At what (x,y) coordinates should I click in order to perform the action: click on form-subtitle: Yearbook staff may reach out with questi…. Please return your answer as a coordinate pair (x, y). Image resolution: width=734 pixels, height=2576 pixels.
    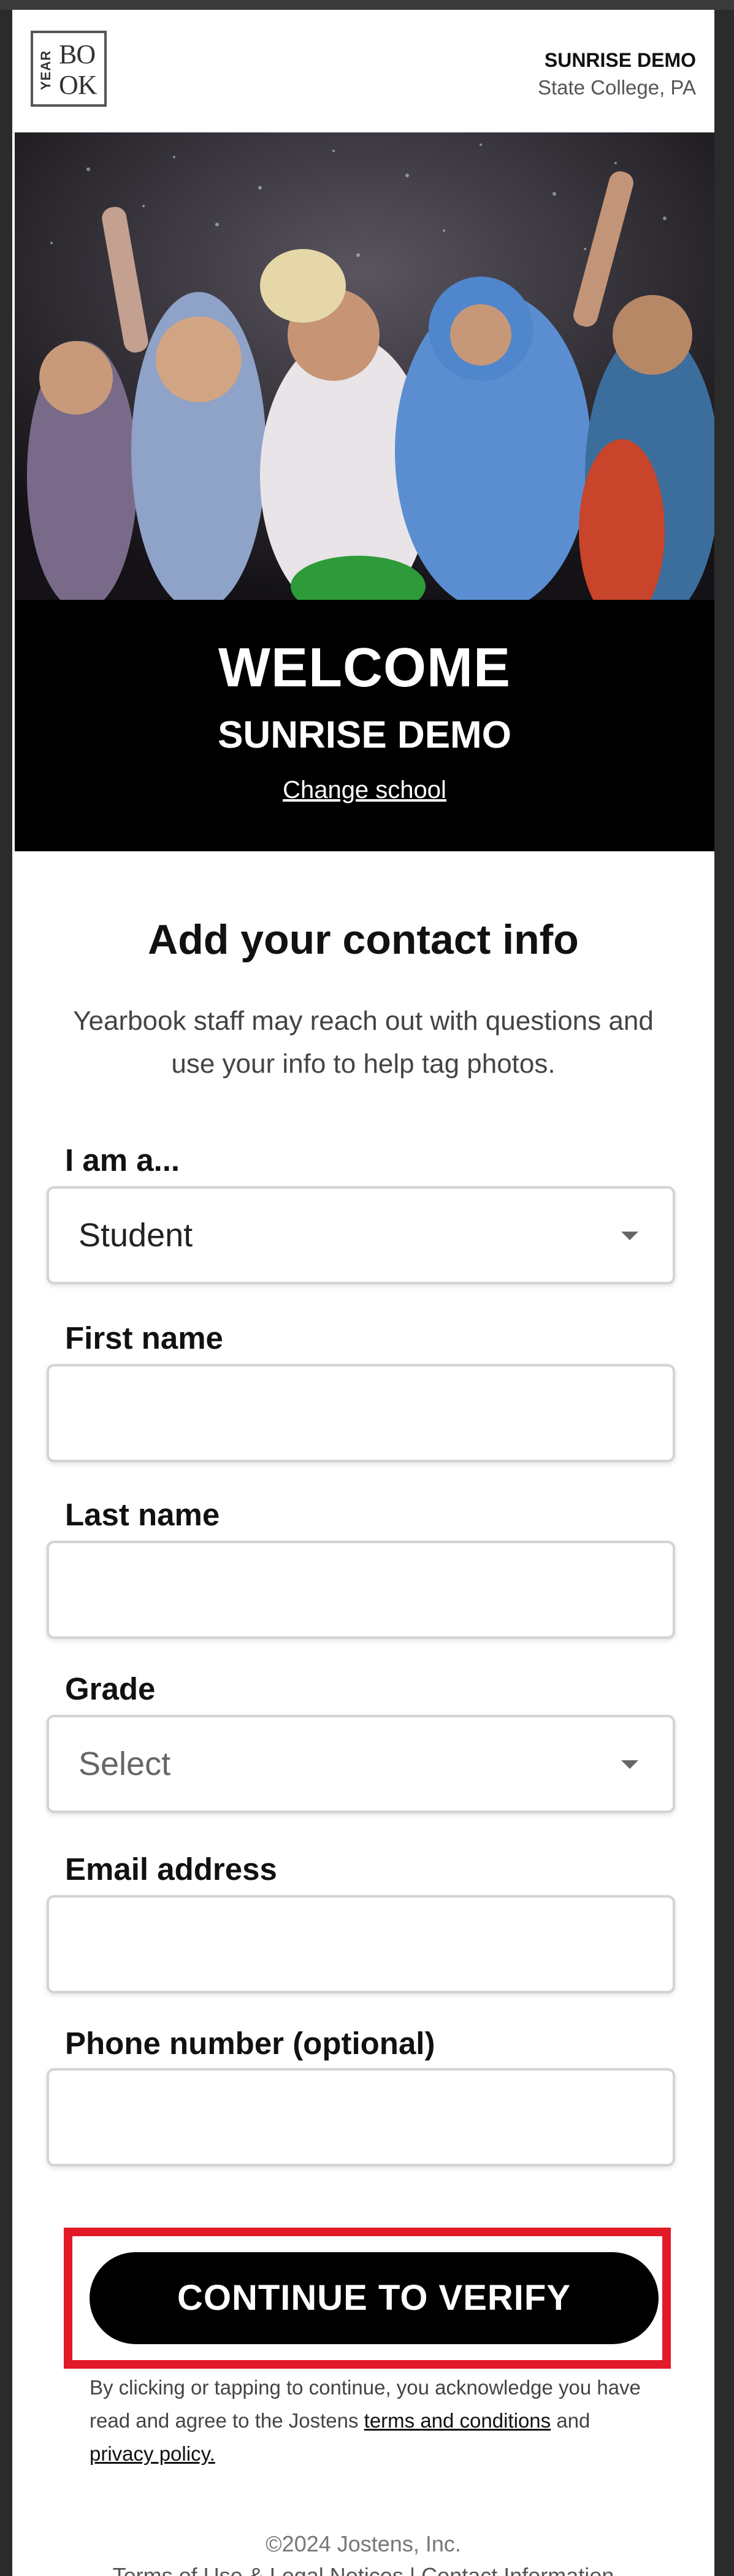
    Looking at the image, I should click on (363, 1042).